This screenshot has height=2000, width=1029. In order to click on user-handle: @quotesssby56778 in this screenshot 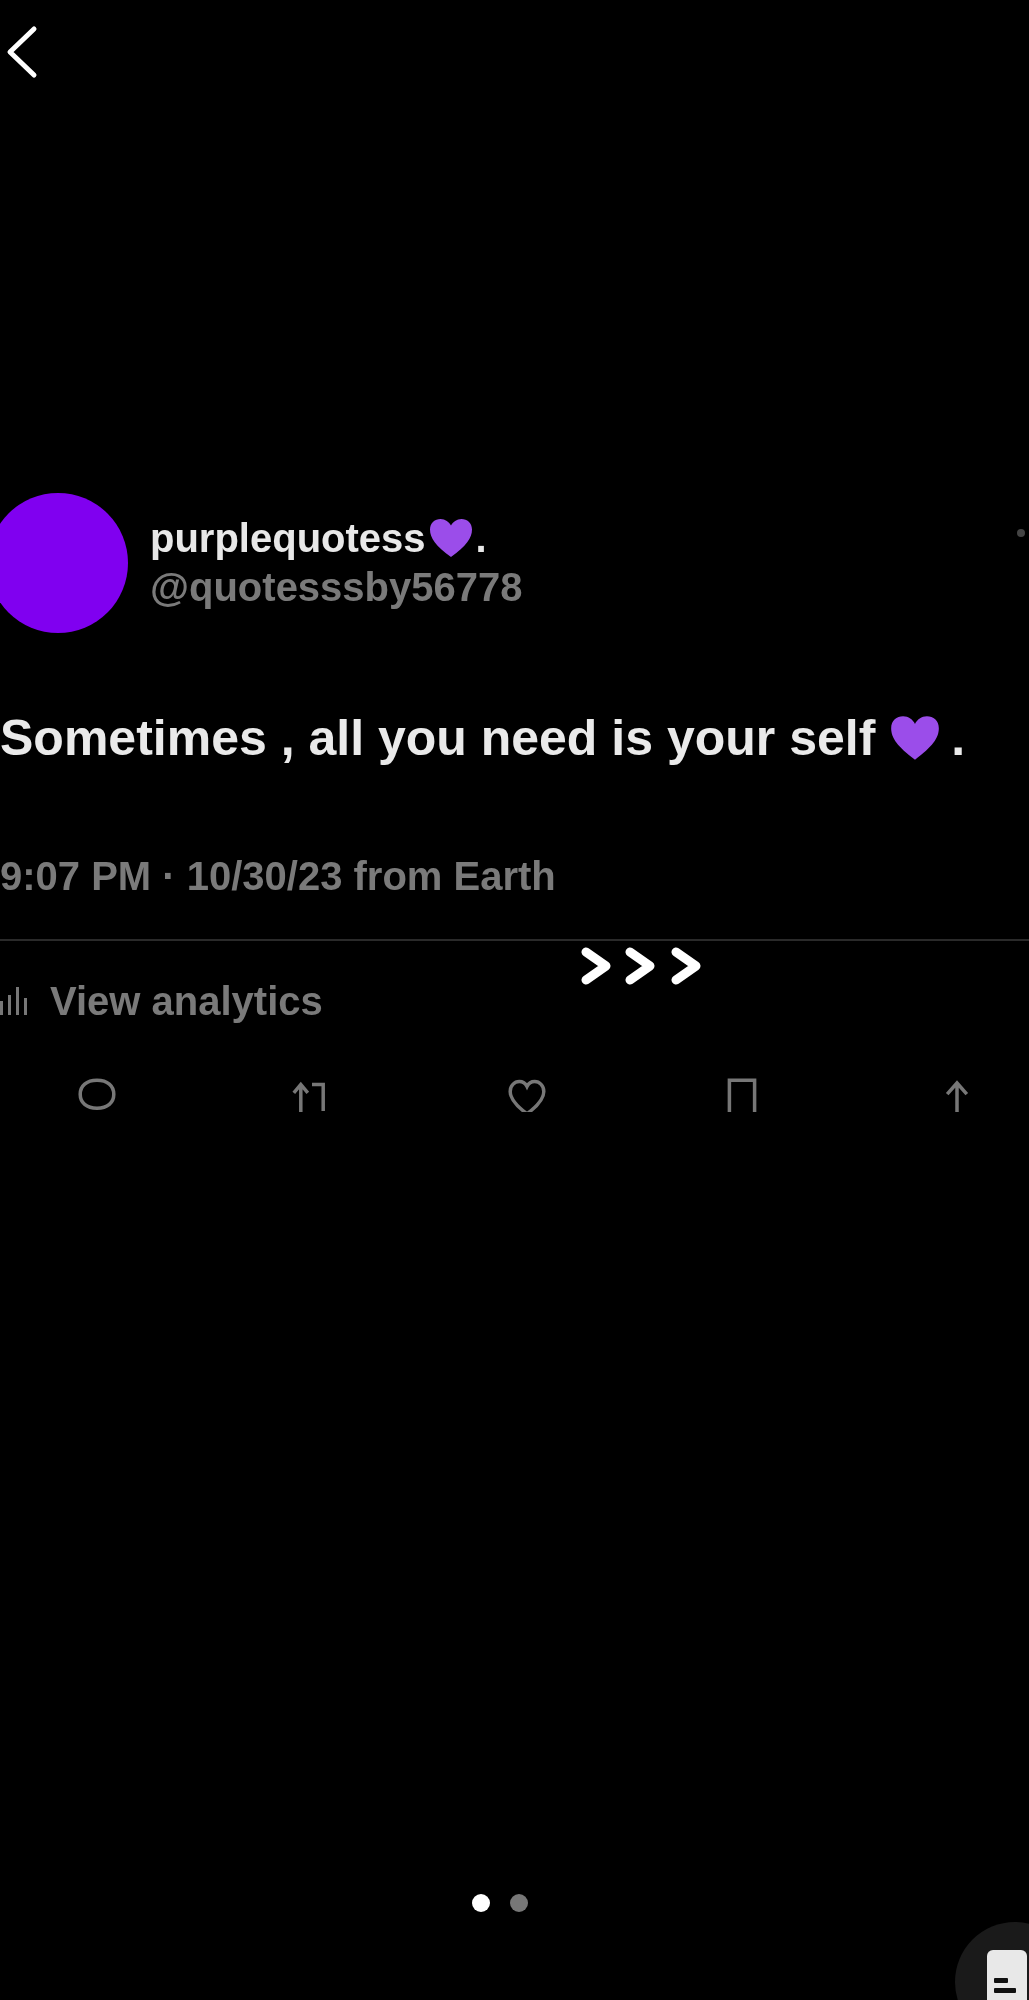, I will do `click(337, 587)`.